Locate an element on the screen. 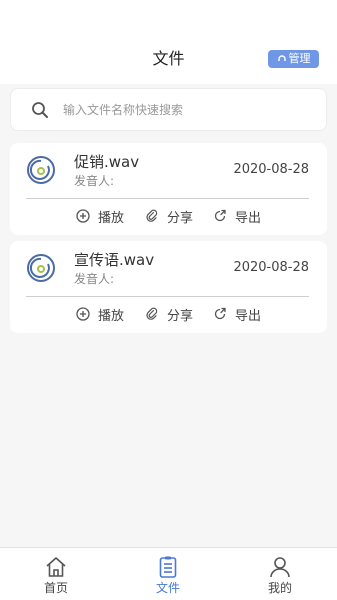  headphones-icon is located at coordinates (281, 58).